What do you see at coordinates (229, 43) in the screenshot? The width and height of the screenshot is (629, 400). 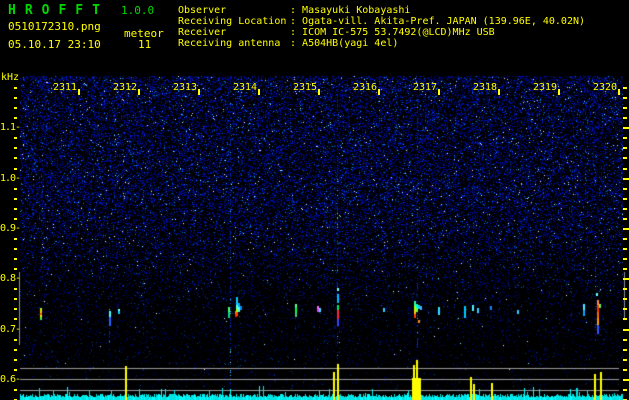 I see `info-label: Receiving antenna` at bounding box center [229, 43].